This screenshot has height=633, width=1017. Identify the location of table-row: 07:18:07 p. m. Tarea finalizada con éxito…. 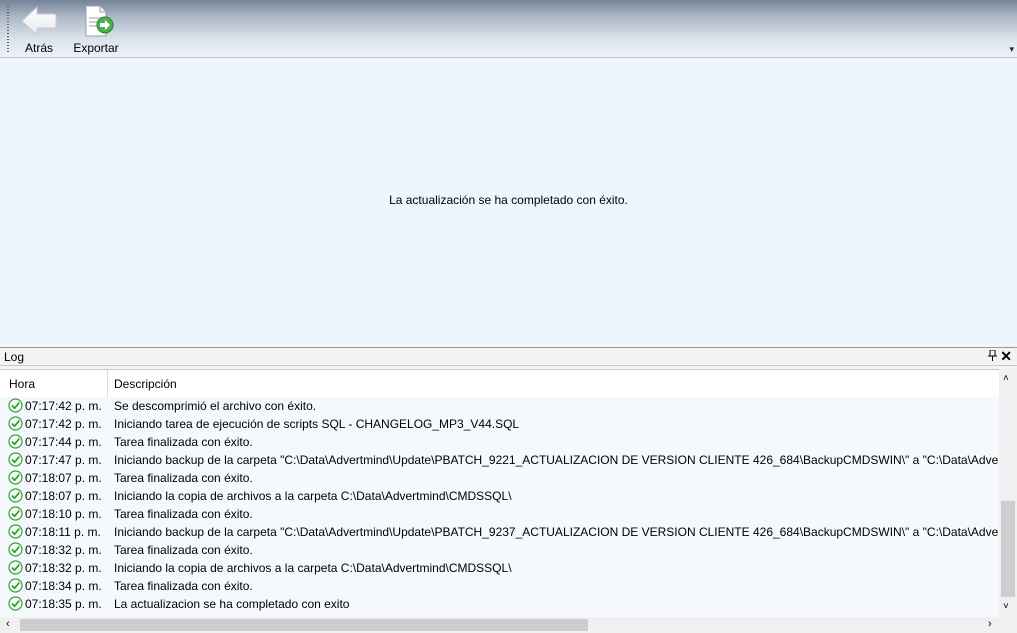
(499, 478).